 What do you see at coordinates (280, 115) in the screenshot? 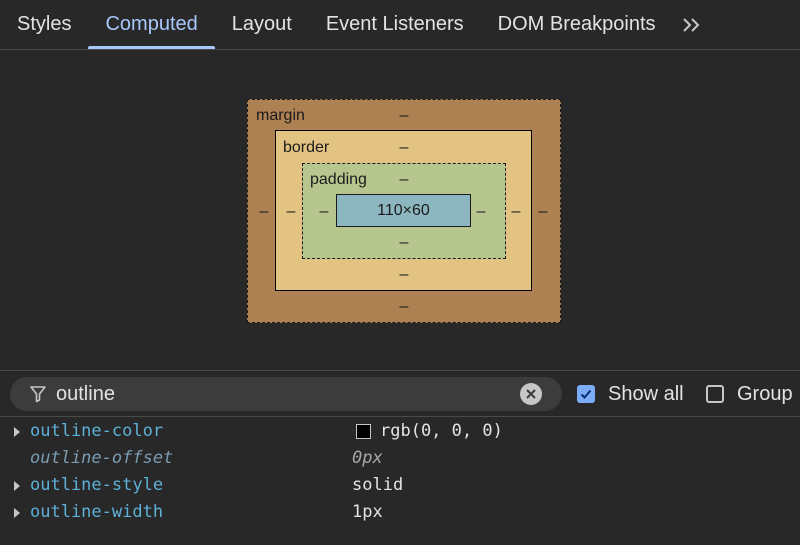
I see `margin-label: margin` at bounding box center [280, 115].